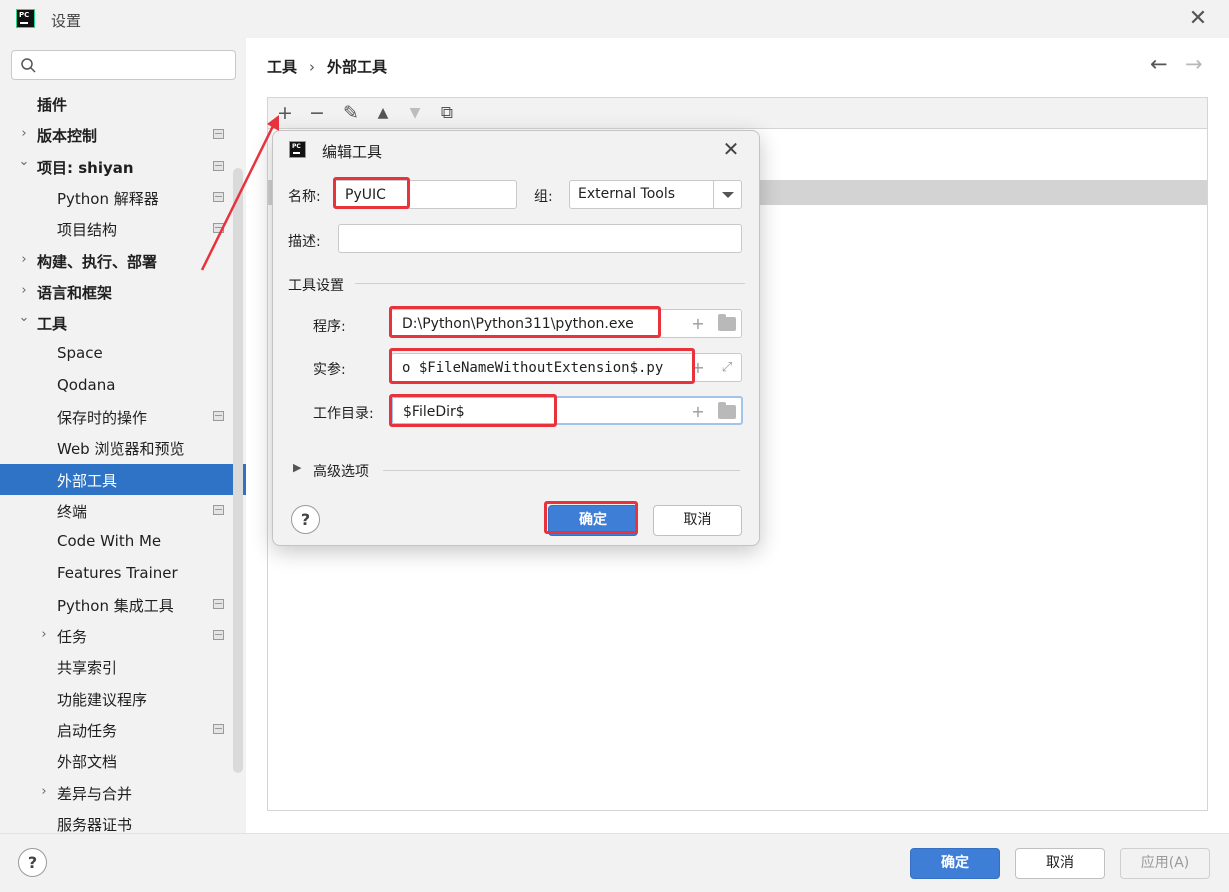 This screenshot has width=1229, height=892. What do you see at coordinates (32, 862) in the screenshot?
I see `settings-help-button: ?` at bounding box center [32, 862].